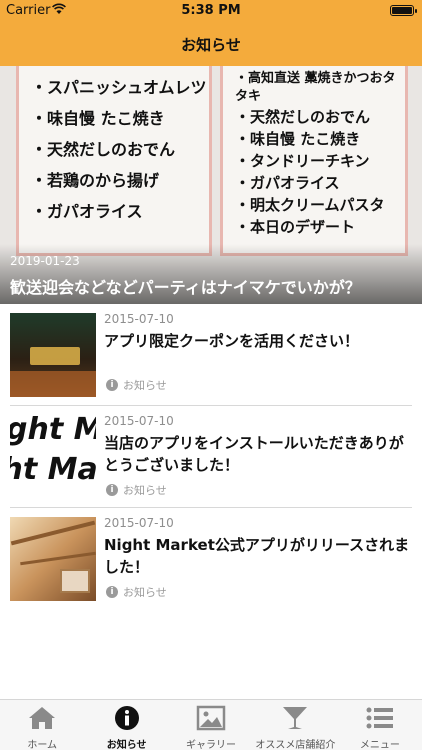 The image size is (422, 751). Describe the element at coordinates (403, 10) in the screenshot. I see `battery-icon` at that location.